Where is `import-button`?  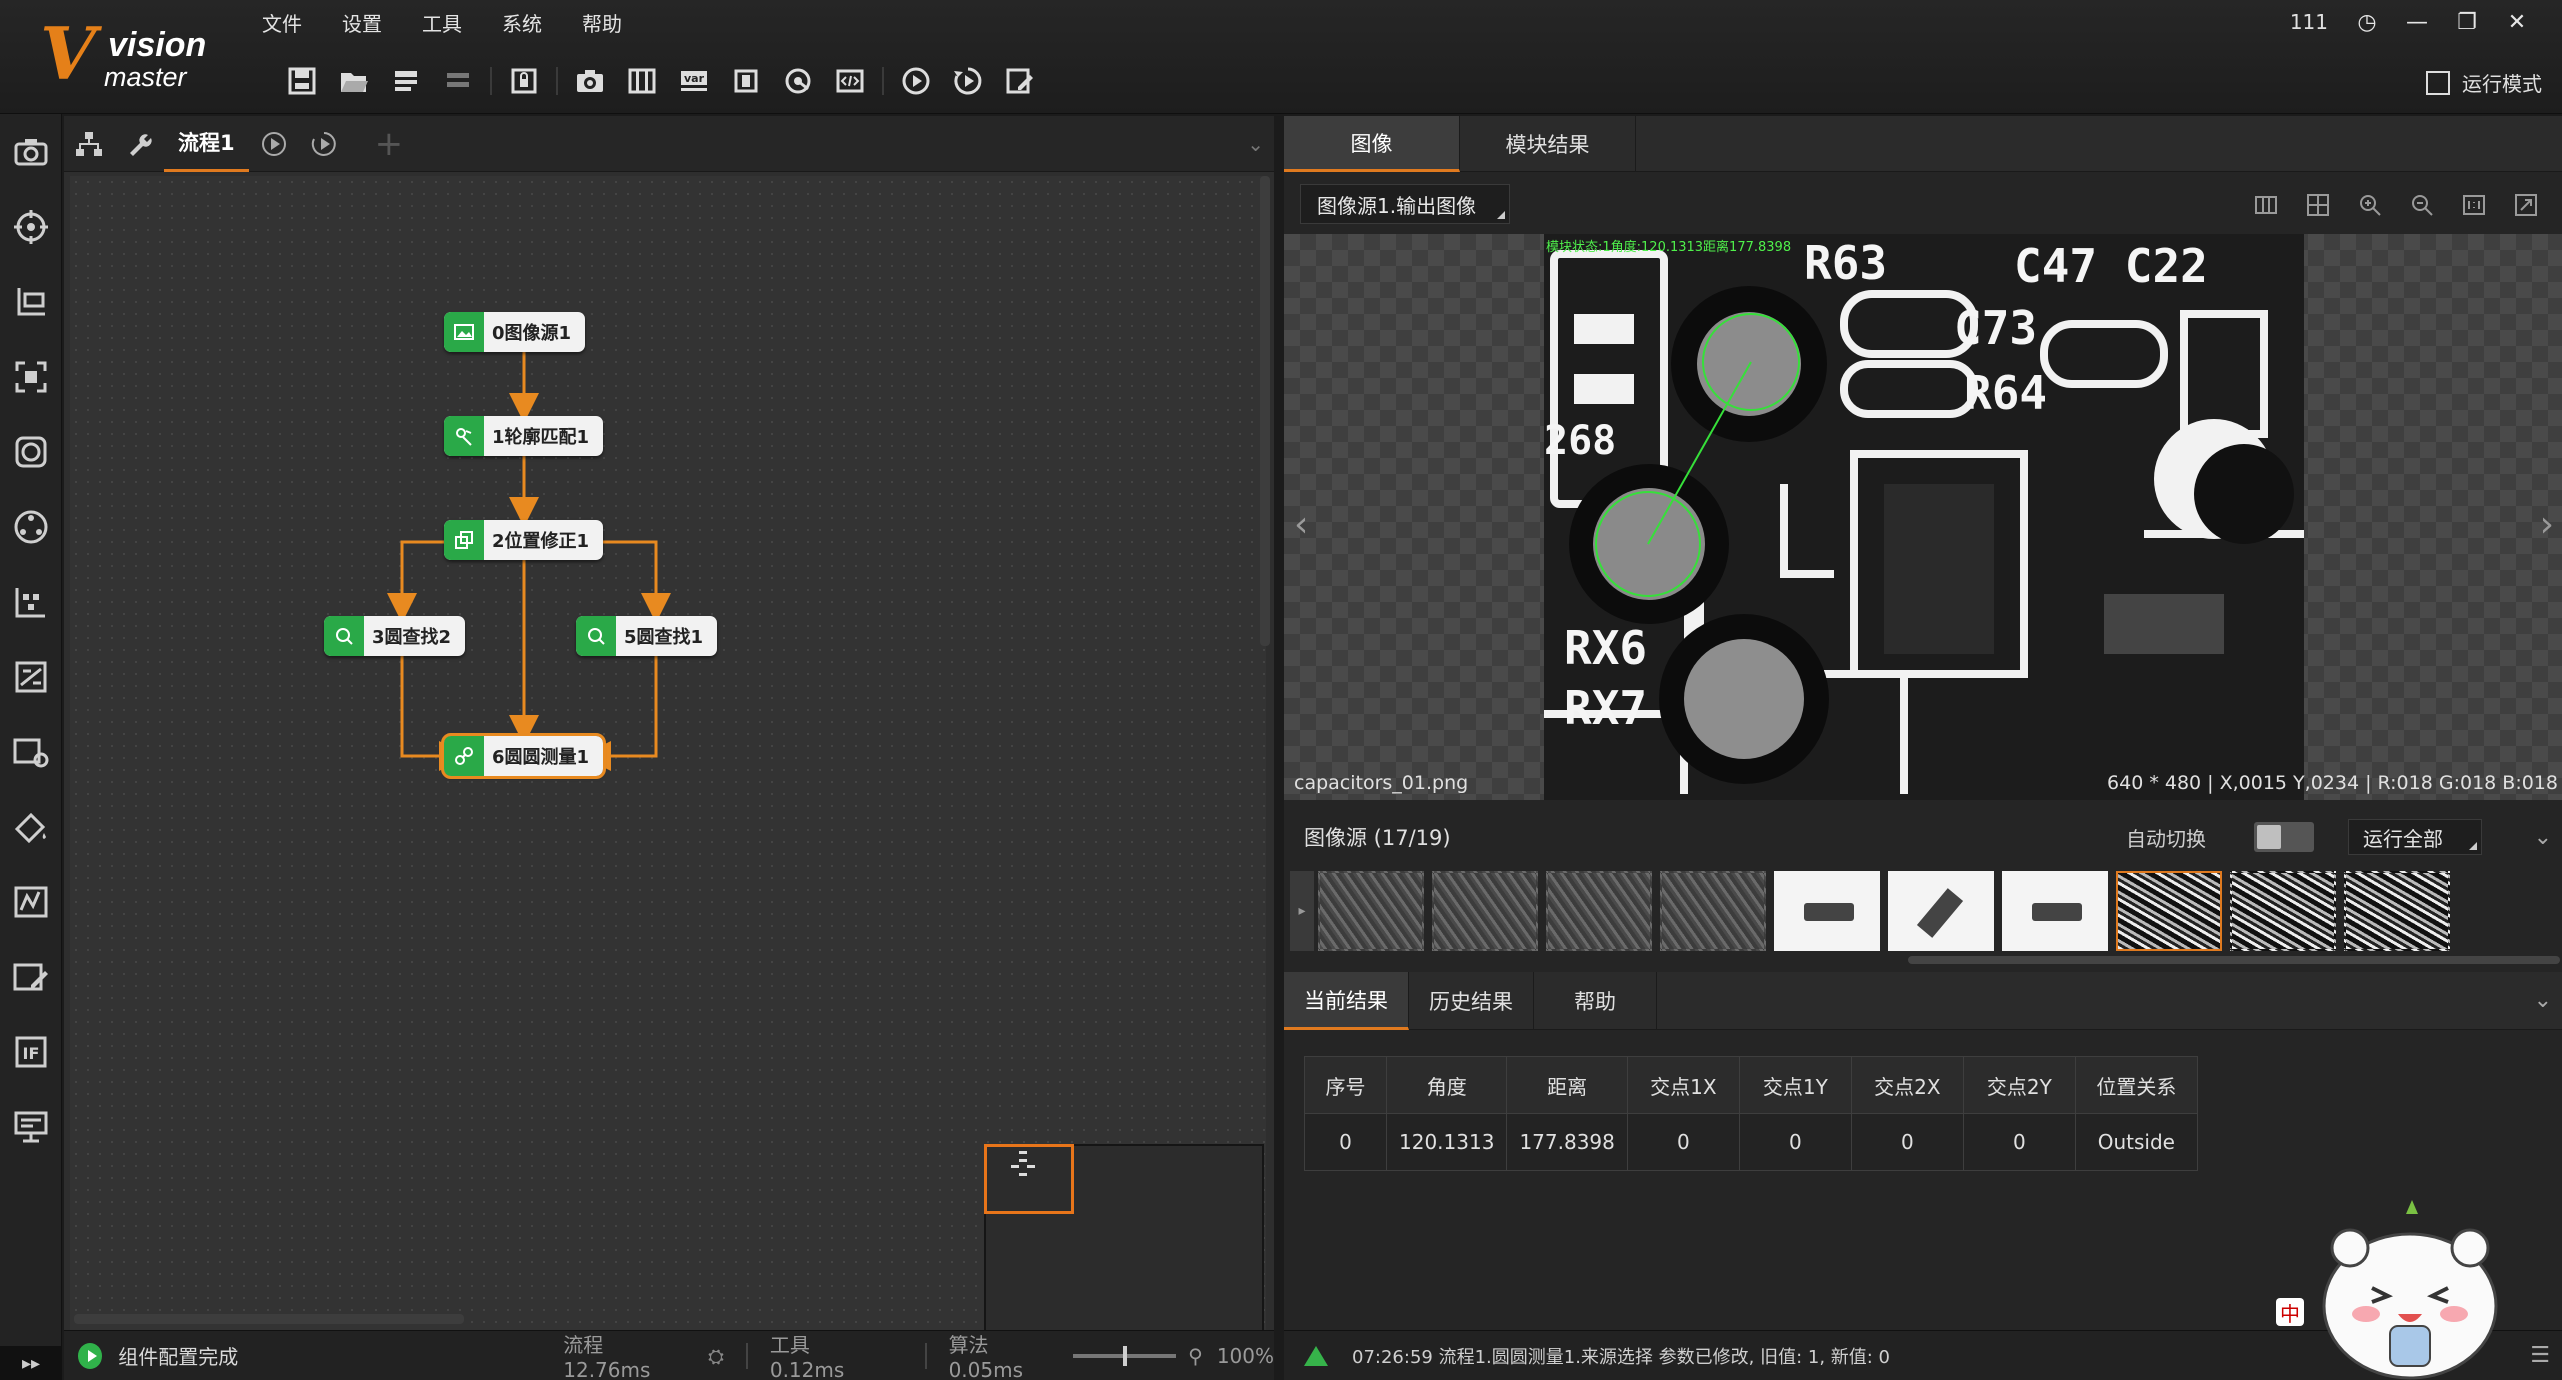
import-button is located at coordinates (406, 81).